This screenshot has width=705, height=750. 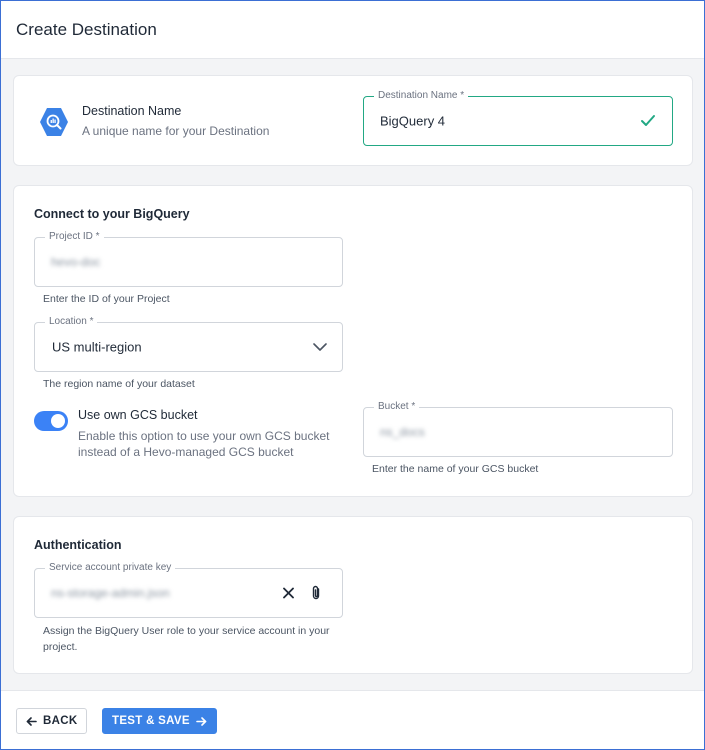 I want to click on location-label: Location *, so click(x=71, y=322).